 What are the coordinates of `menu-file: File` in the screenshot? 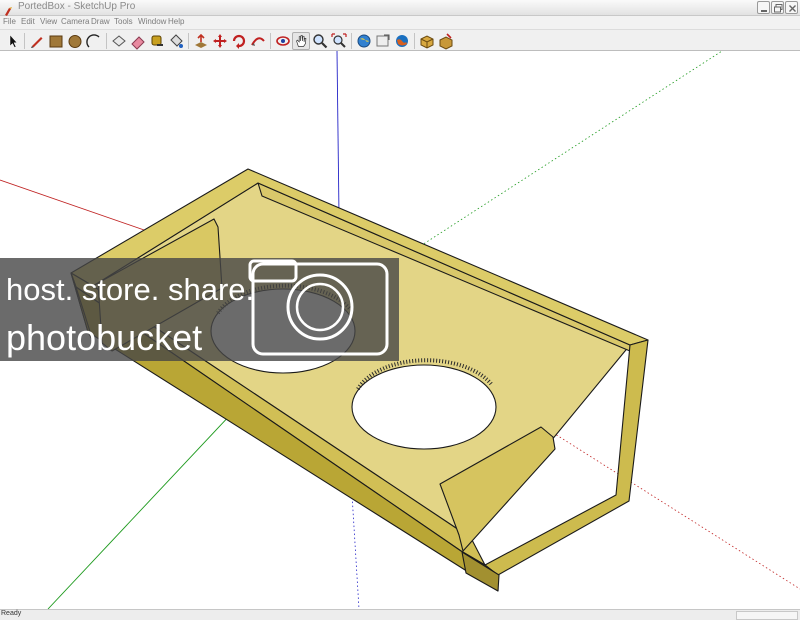 It's located at (9, 21).